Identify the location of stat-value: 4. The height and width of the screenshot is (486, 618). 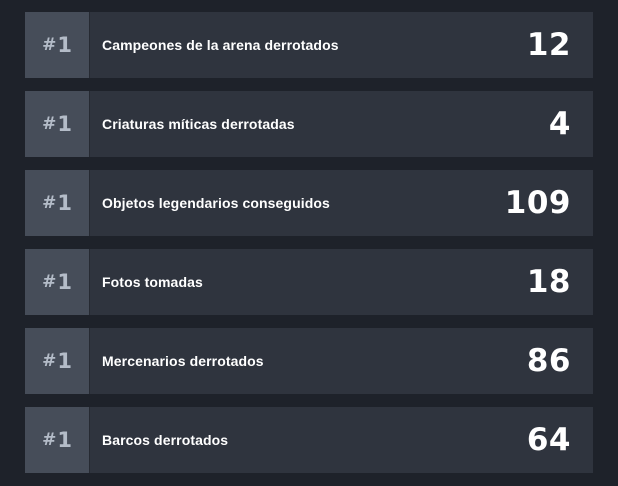
(559, 124).